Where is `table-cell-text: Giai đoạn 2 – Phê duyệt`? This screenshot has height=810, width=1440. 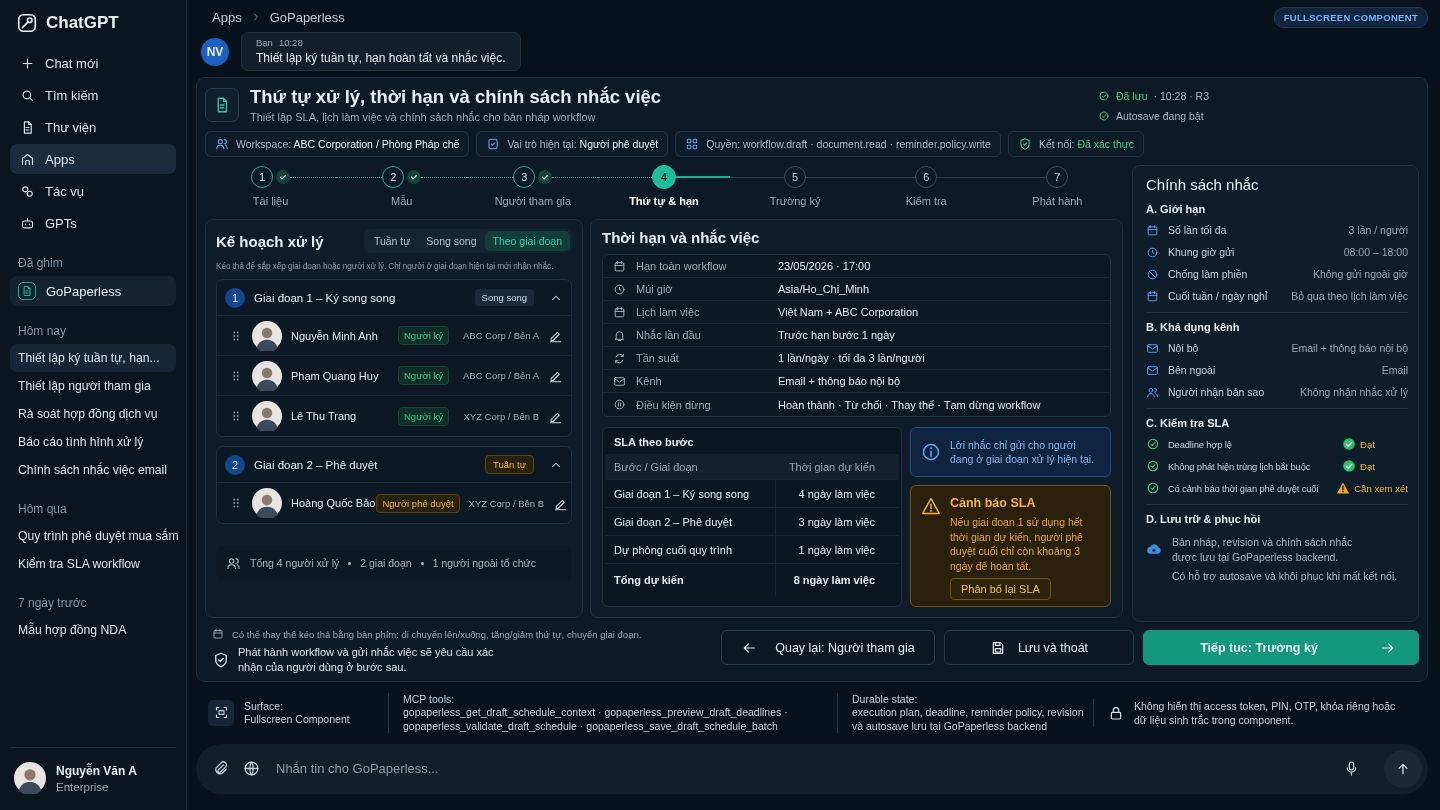
table-cell-text: Giai đoạn 2 – Phê duyệt is located at coordinates (673, 522).